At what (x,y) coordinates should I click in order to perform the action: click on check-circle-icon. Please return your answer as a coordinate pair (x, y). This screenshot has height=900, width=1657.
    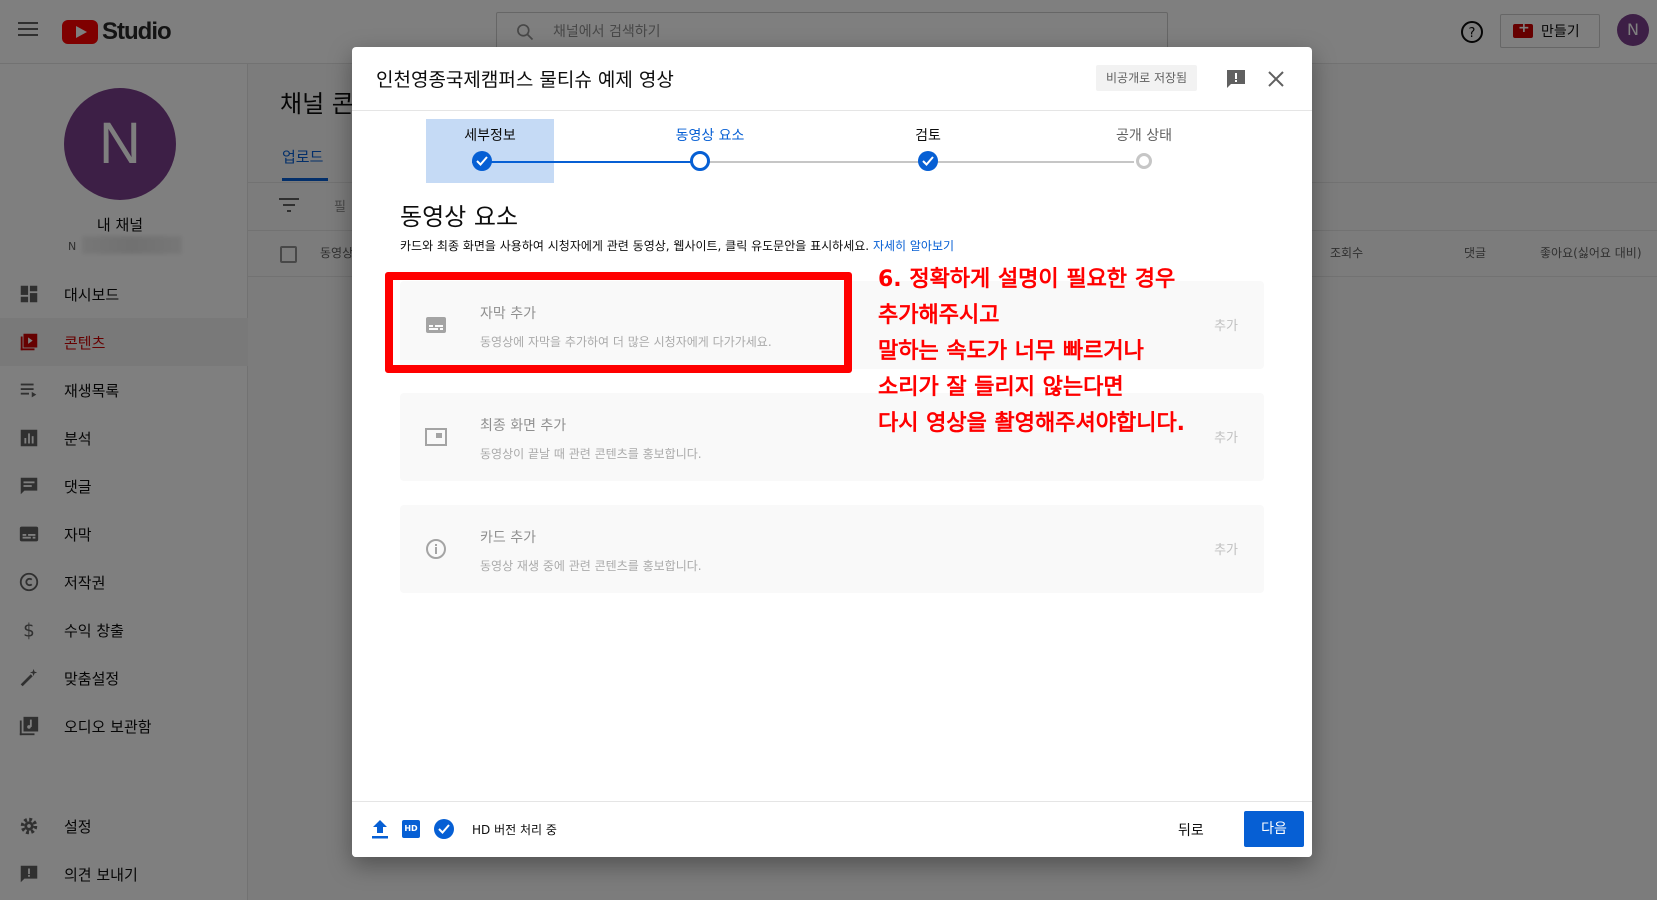
    Looking at the image, I should click on (444, 829).